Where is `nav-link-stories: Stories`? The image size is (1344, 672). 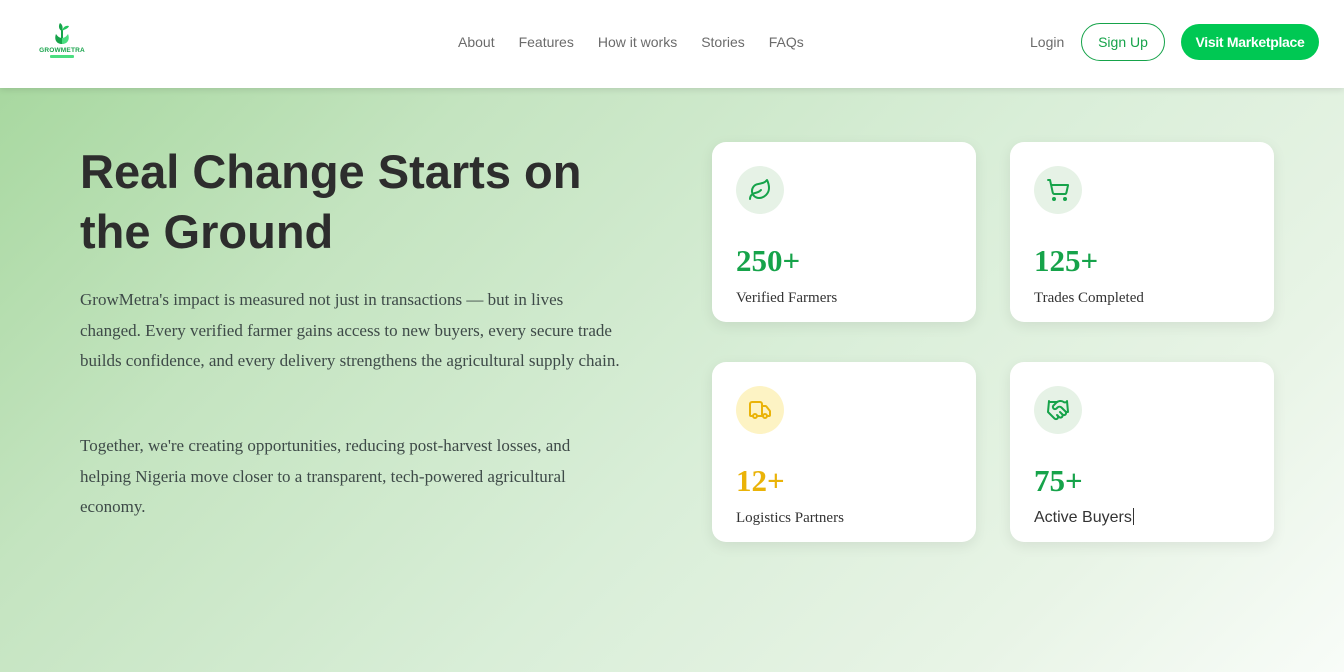 nav-link-stories: Stories is located at coordinates (723, 42).